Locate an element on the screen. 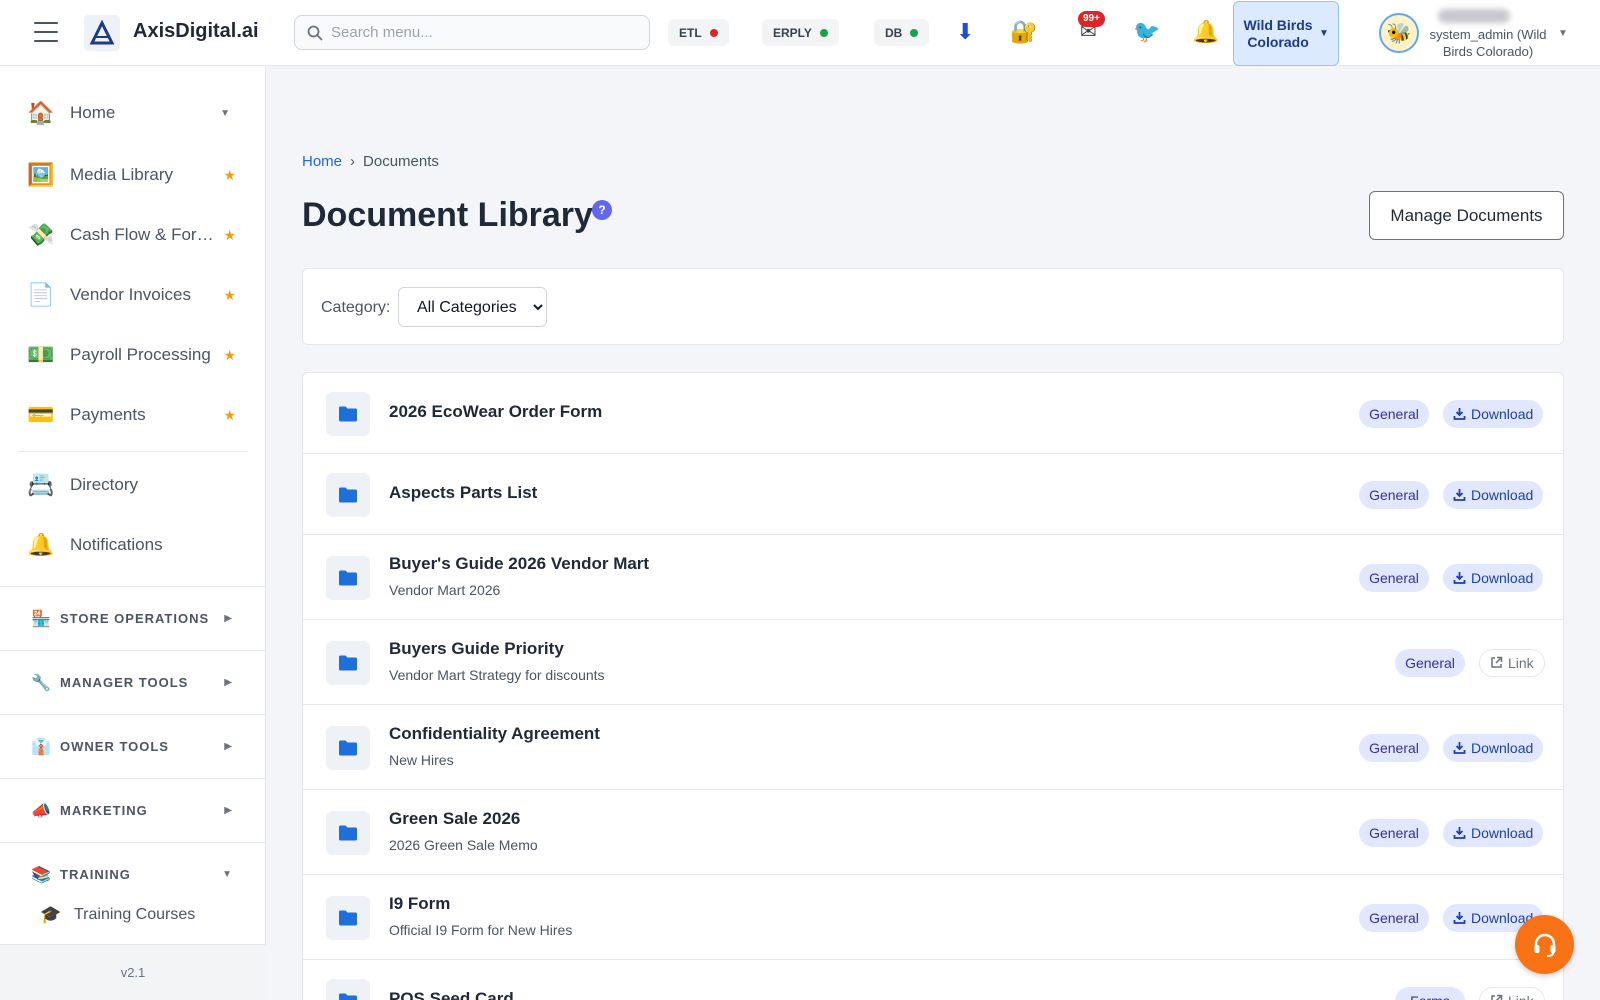 The height and width of the screenshot is (1000, 1600). section-training: 📚 TRAINING ▼ is located at coordinates (133, 874).